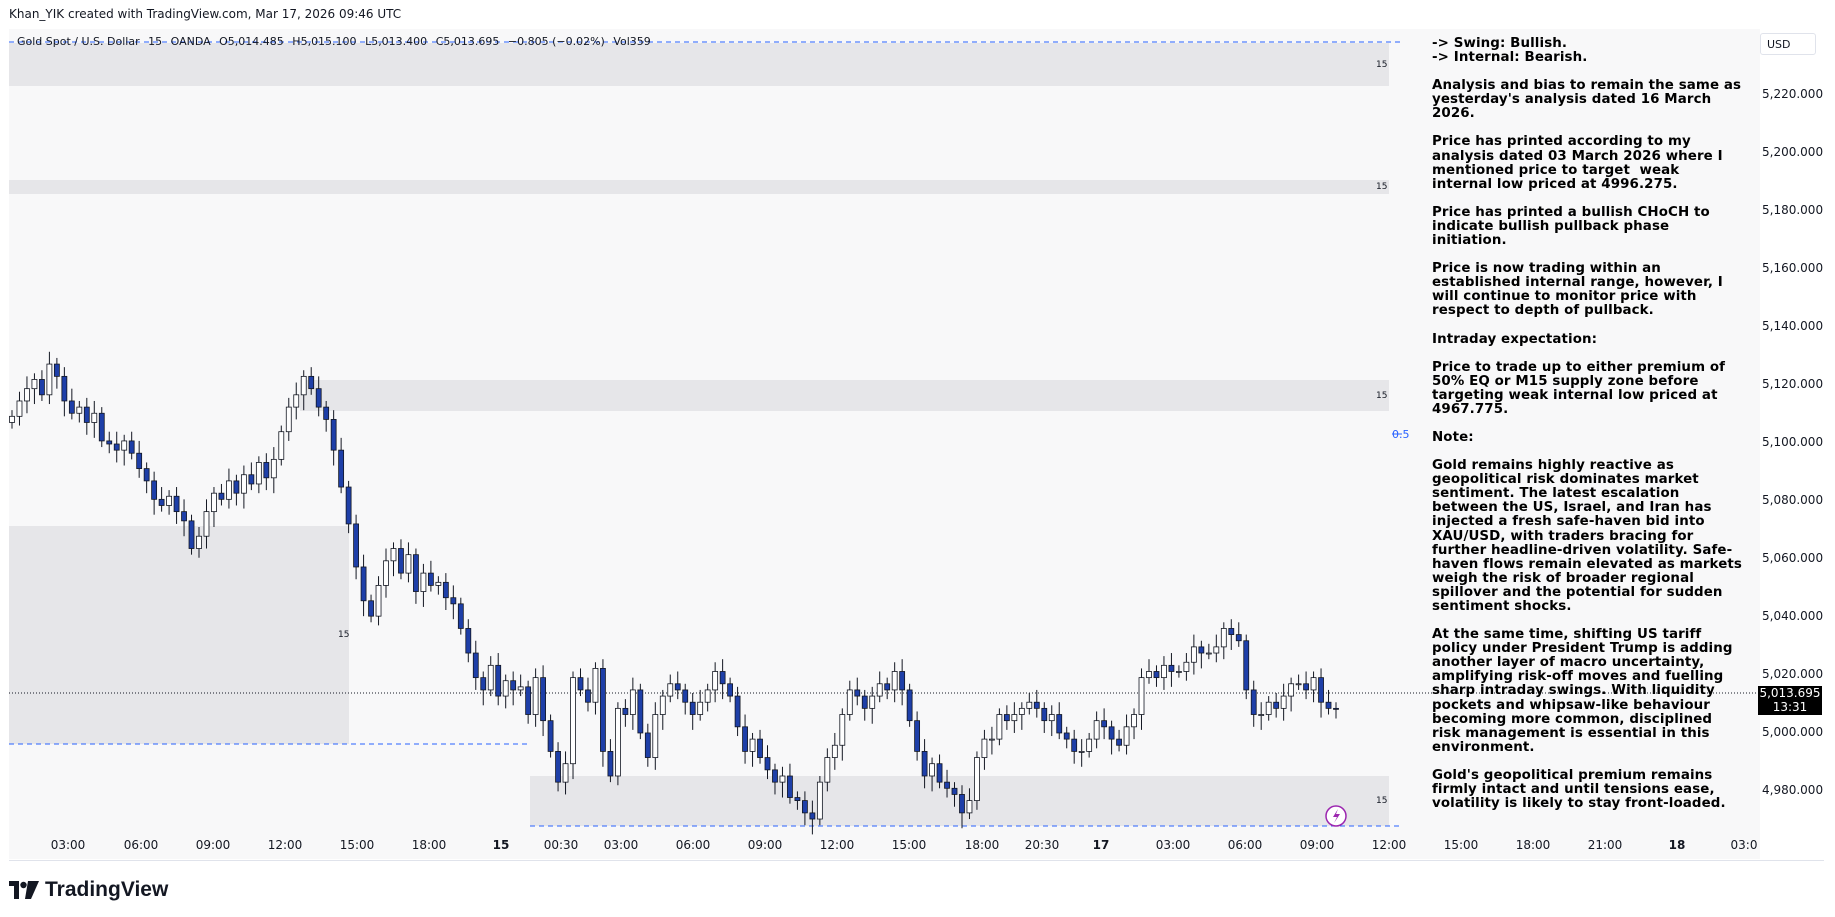 This screenshot has height=917, width=1835. I want to click on zone-label-top: 15, so click(1382, 65).